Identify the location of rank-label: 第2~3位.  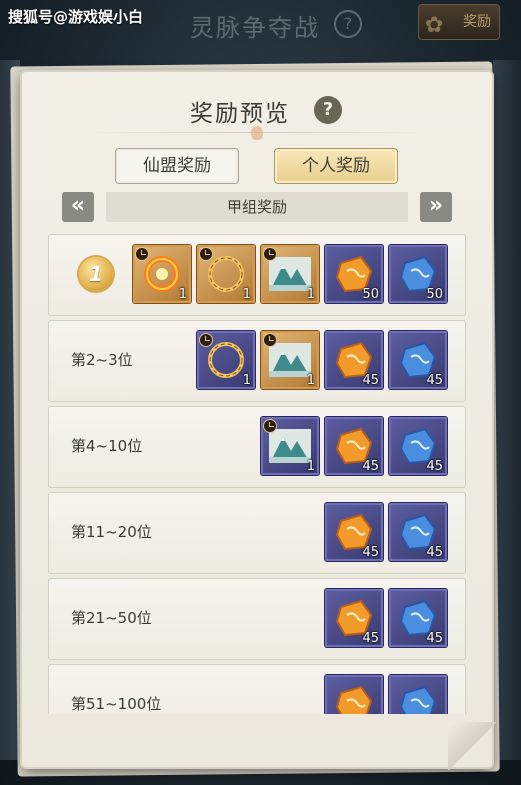
(102, 360).